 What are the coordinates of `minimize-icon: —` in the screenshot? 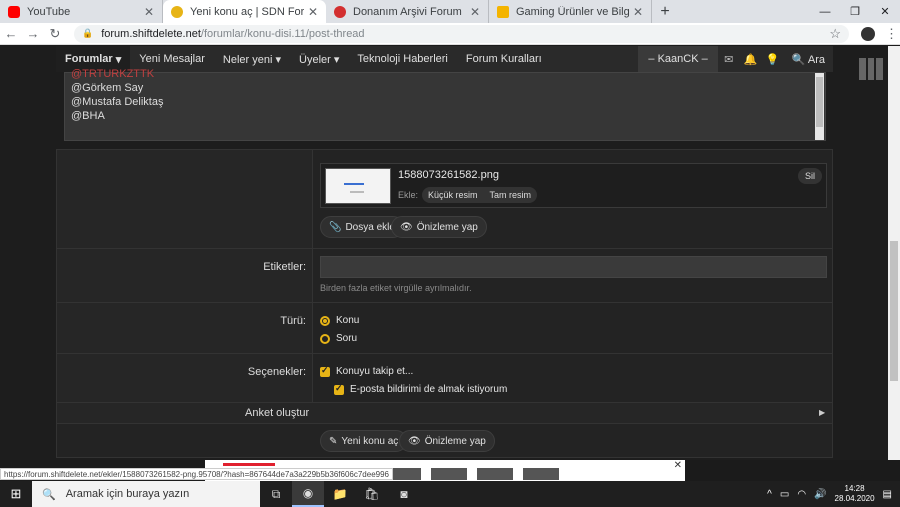 It's located at (825, 11).